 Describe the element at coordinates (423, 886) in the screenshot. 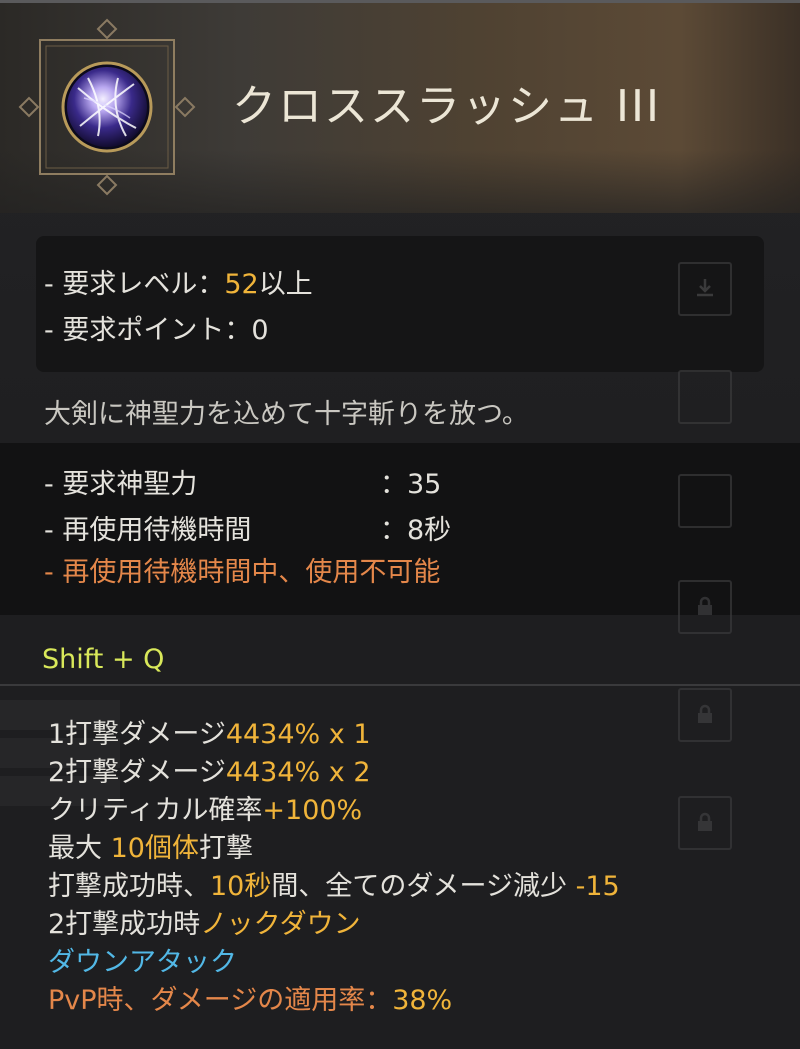

I see `damage-reduction-text: 間、全てのダメージ減少` at that location.